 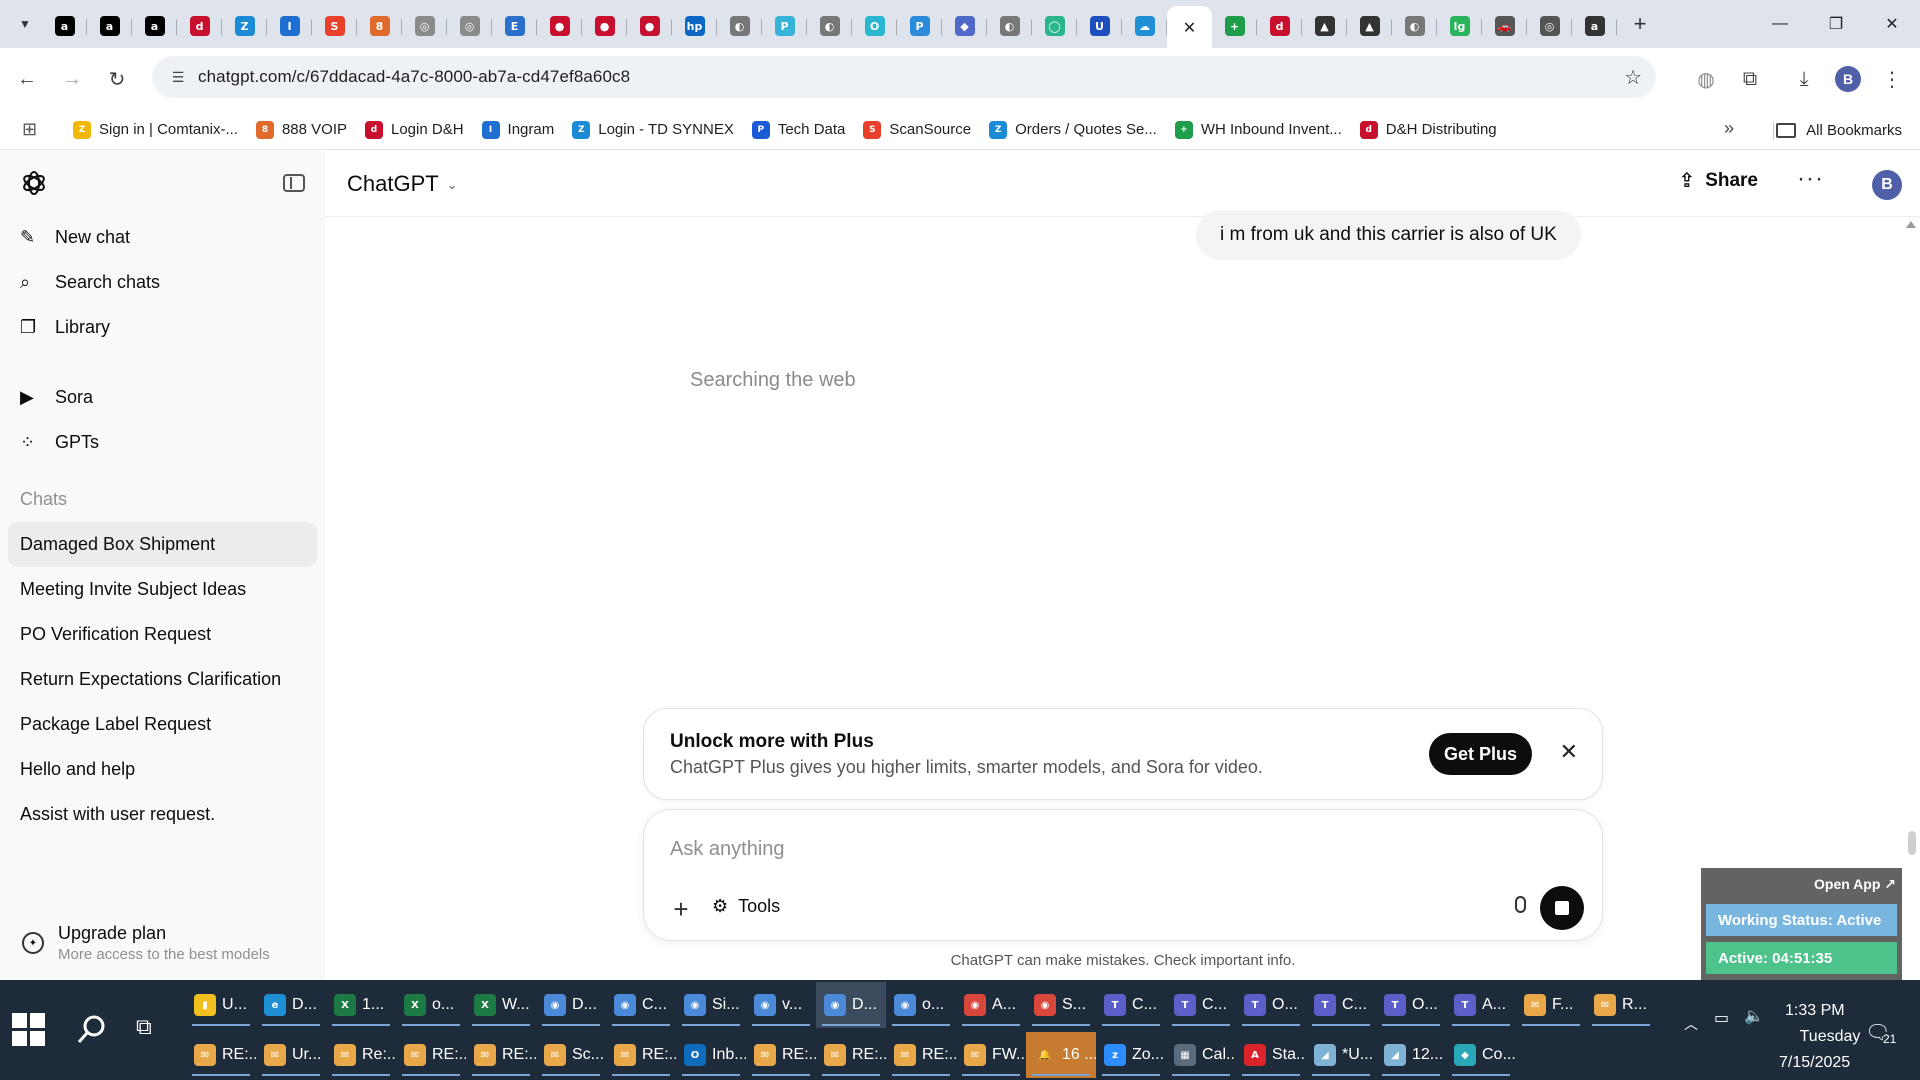 I want to click on chat-history-item: Package Label Request, so click(x=162, y=724).